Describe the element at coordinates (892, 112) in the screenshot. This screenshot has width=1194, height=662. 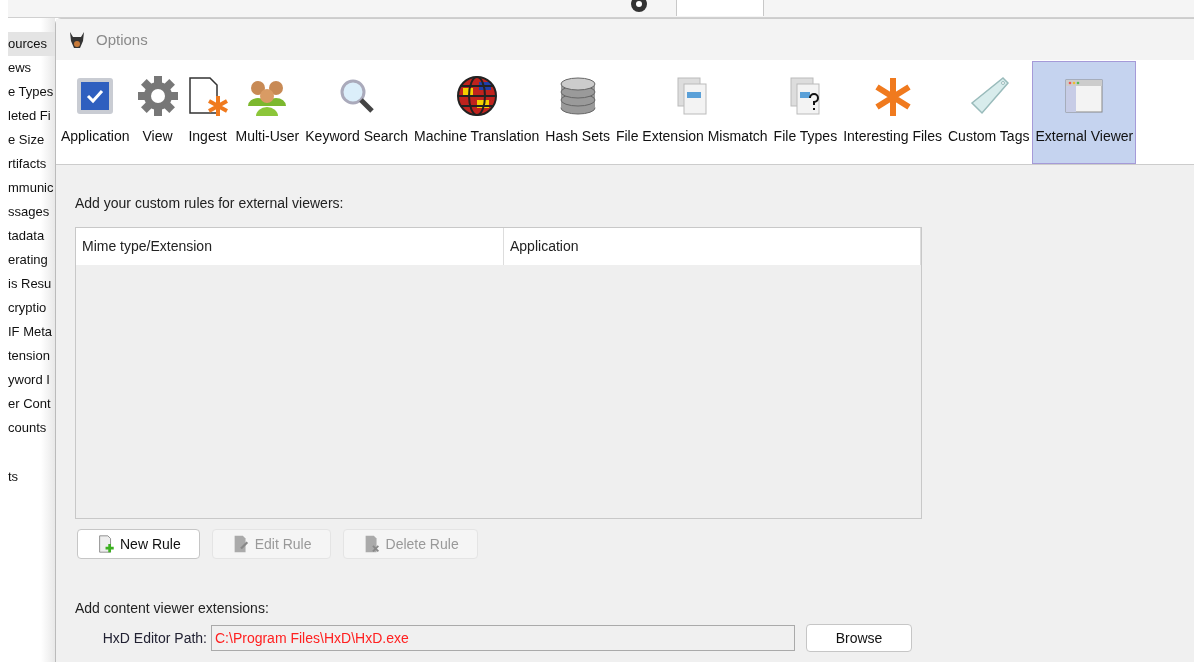
I see `toolbar-tab: Interesting Files` at that location.